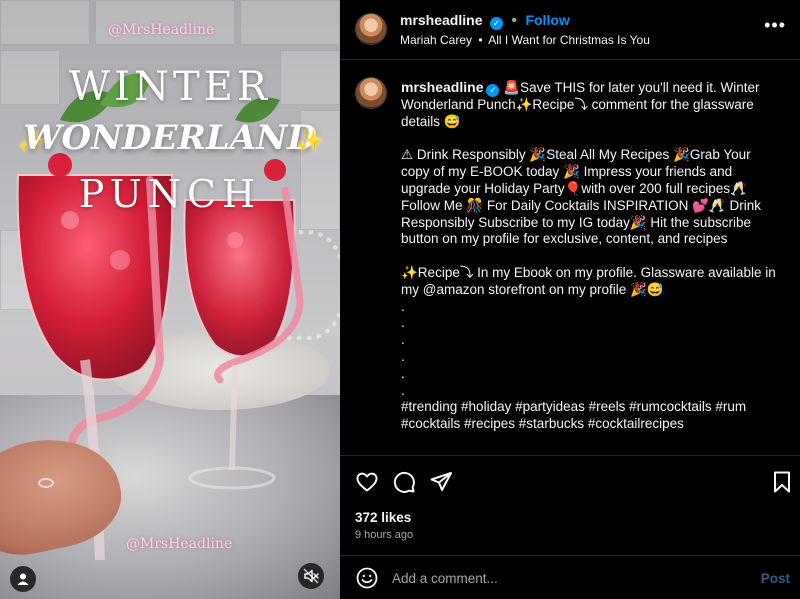 This screenshot has height=599, width=800. I want to click on audio-artist: Mariah Carey, so click(436, 40).